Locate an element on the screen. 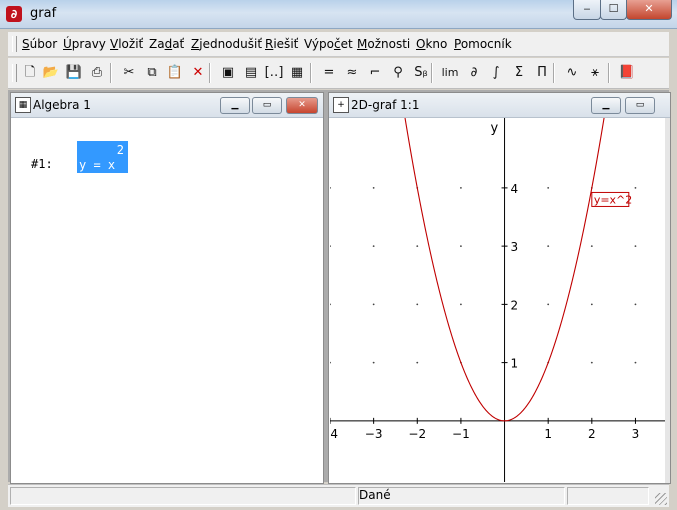  algebra-window-title: Algebra 1 is located at coordinates (62, 105).